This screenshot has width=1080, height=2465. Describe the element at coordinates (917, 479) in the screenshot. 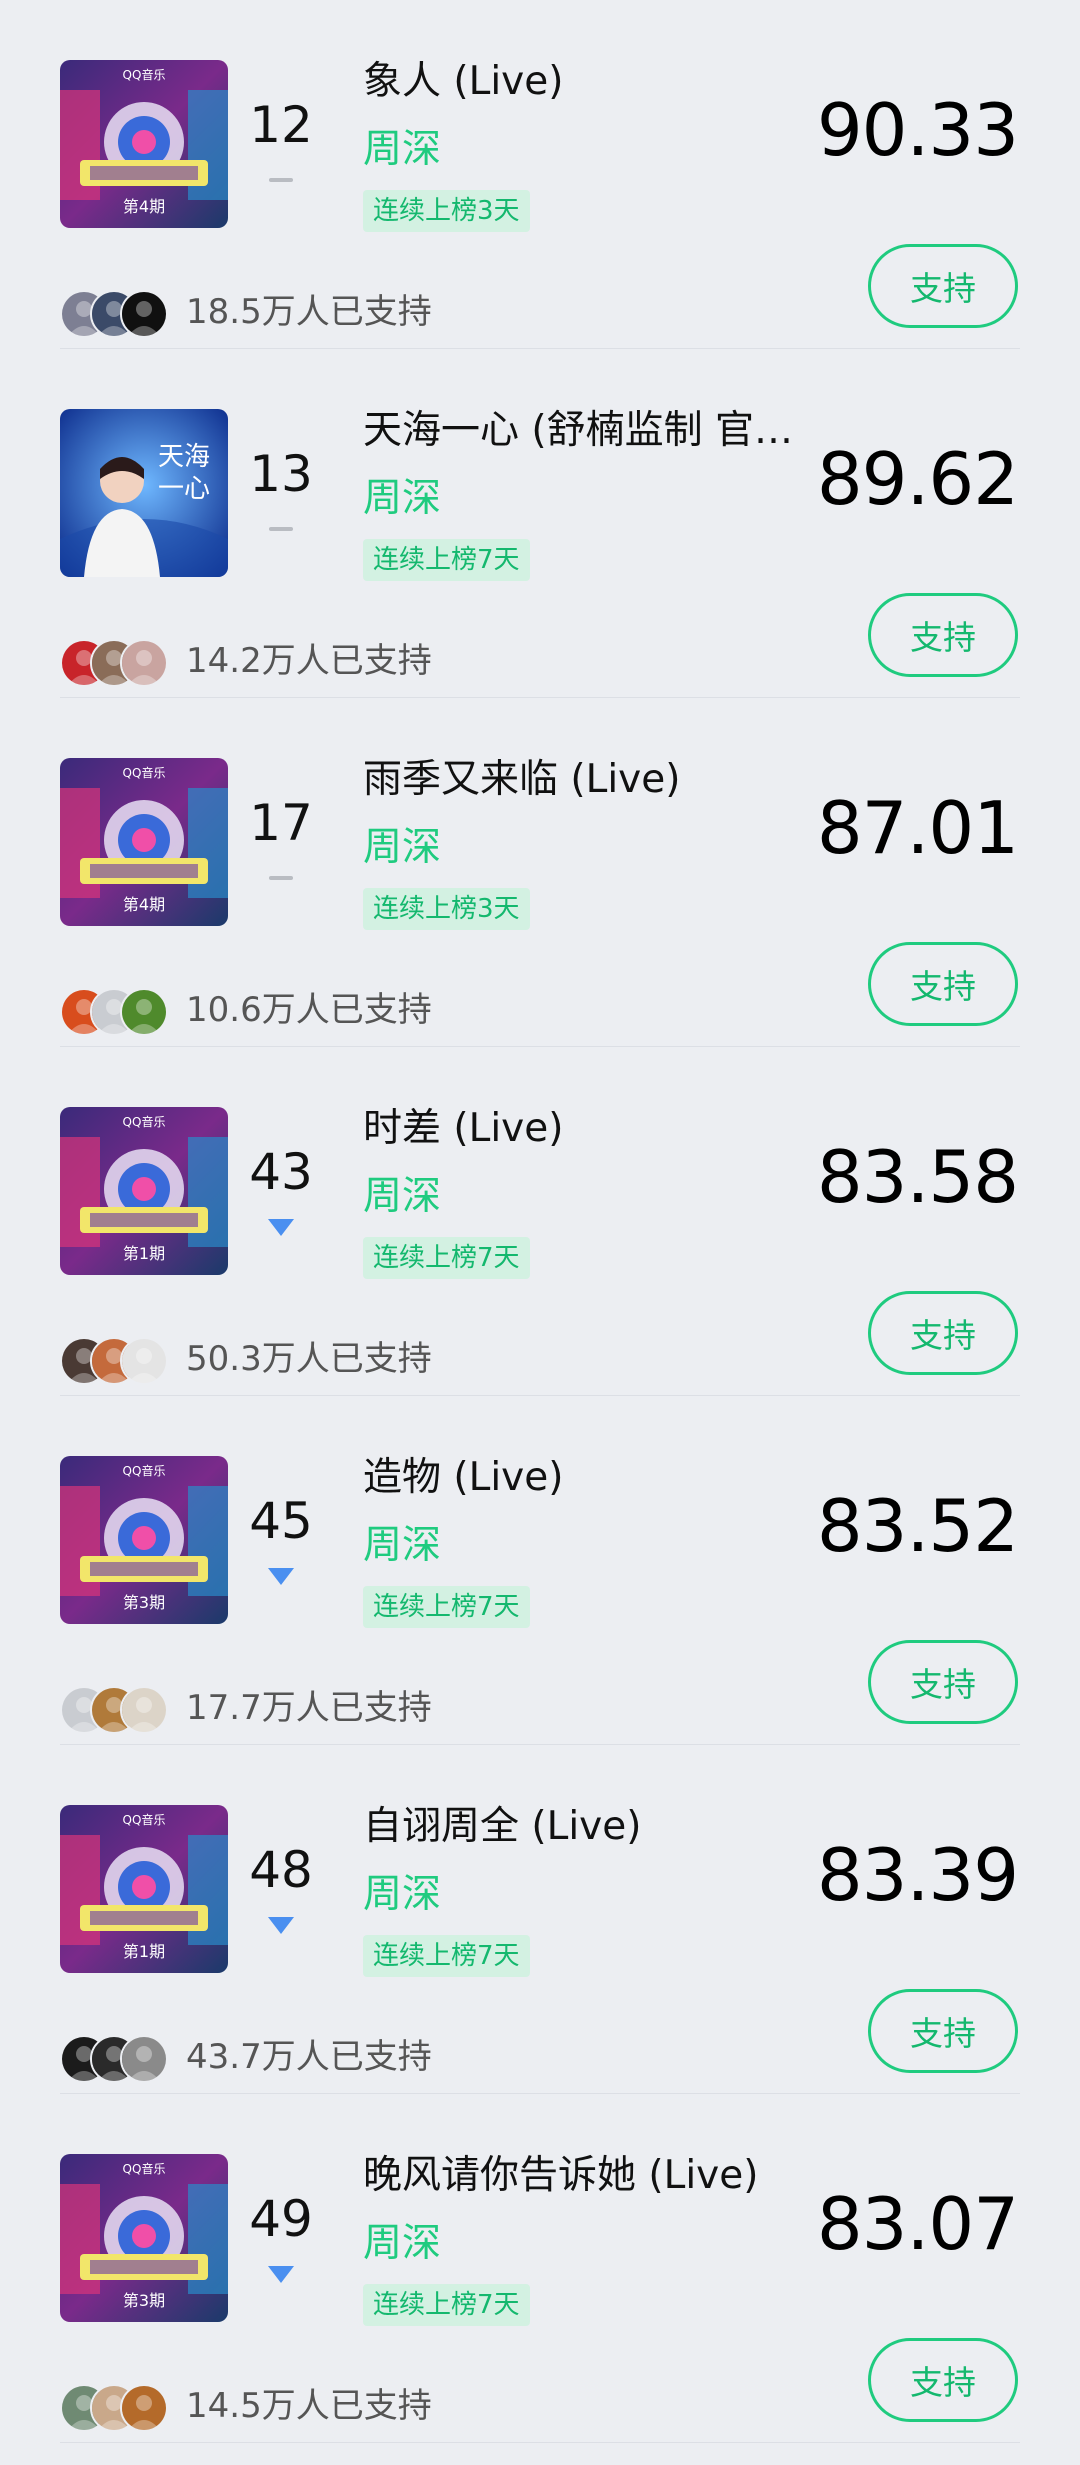

I see `score: 89.62` at that location.